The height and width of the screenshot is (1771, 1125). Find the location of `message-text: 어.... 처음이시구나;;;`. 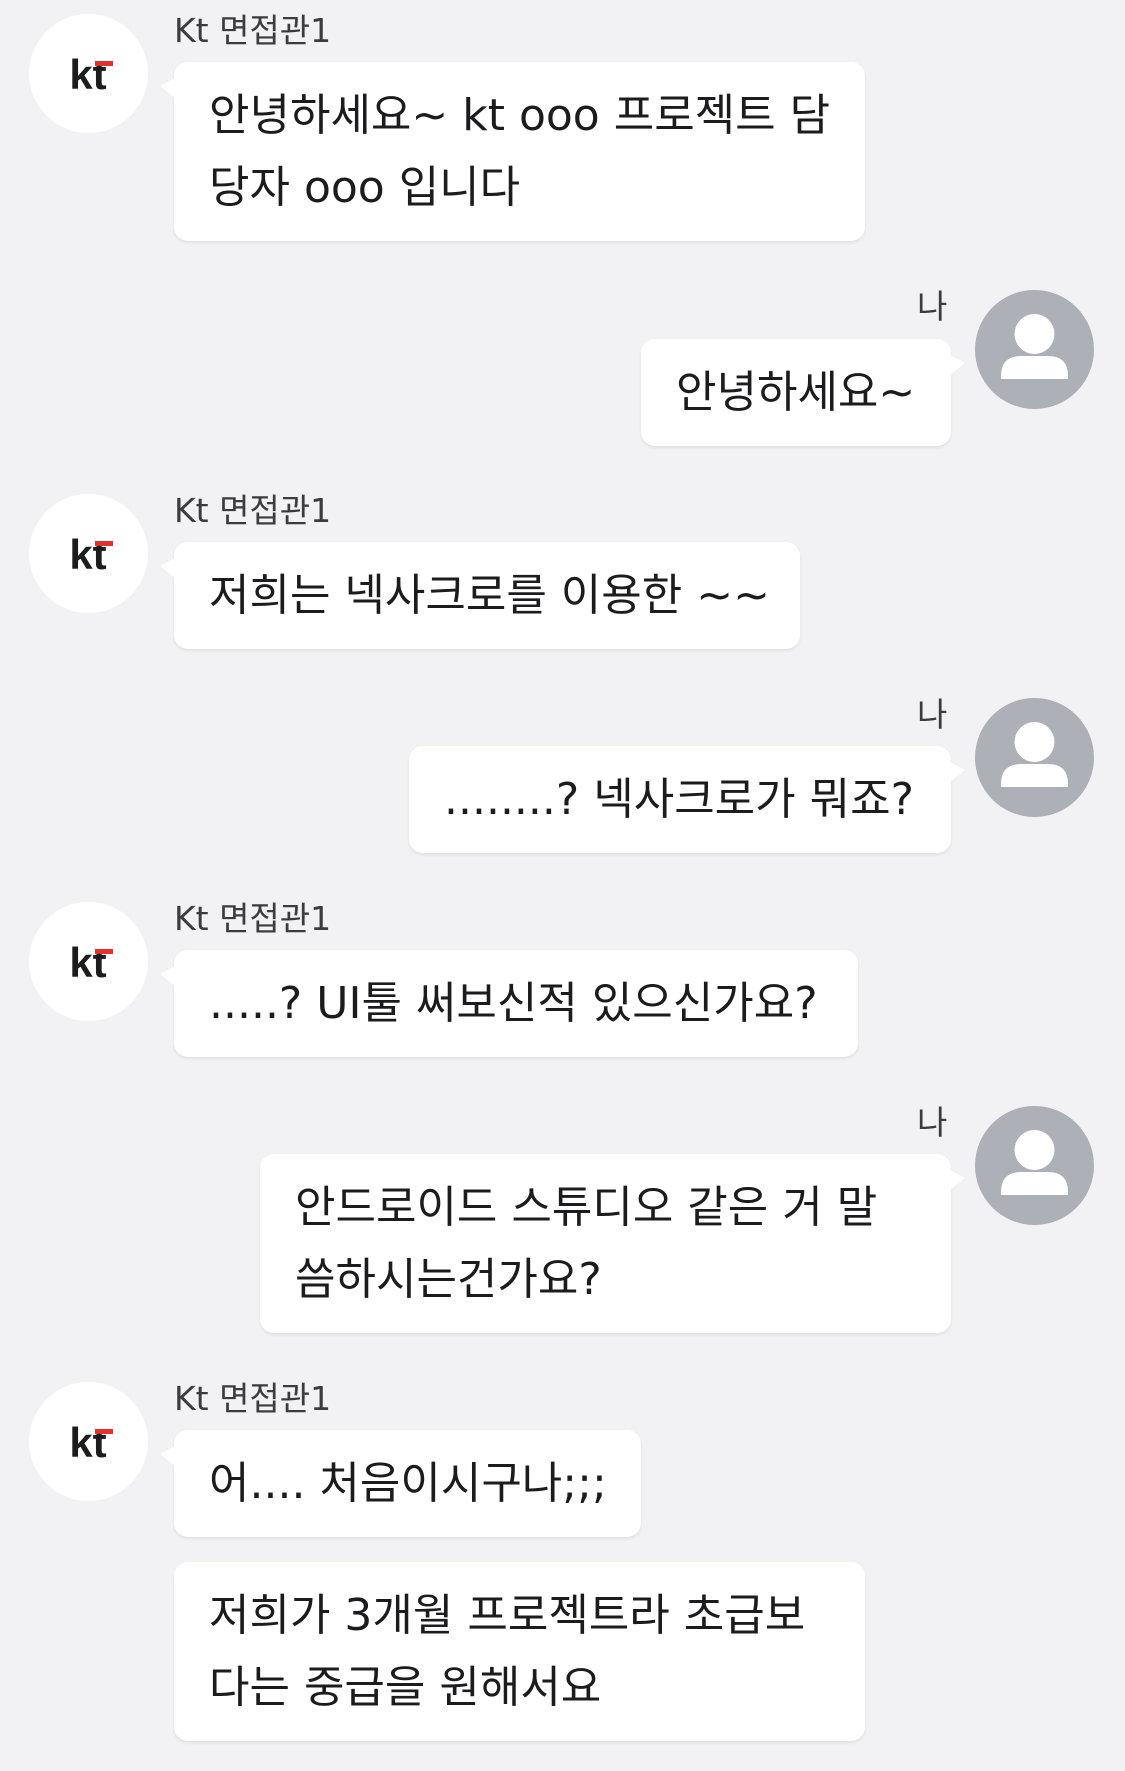

message-text: 어.... 처음이시구나;;; is located at coordinates (408, 1483).